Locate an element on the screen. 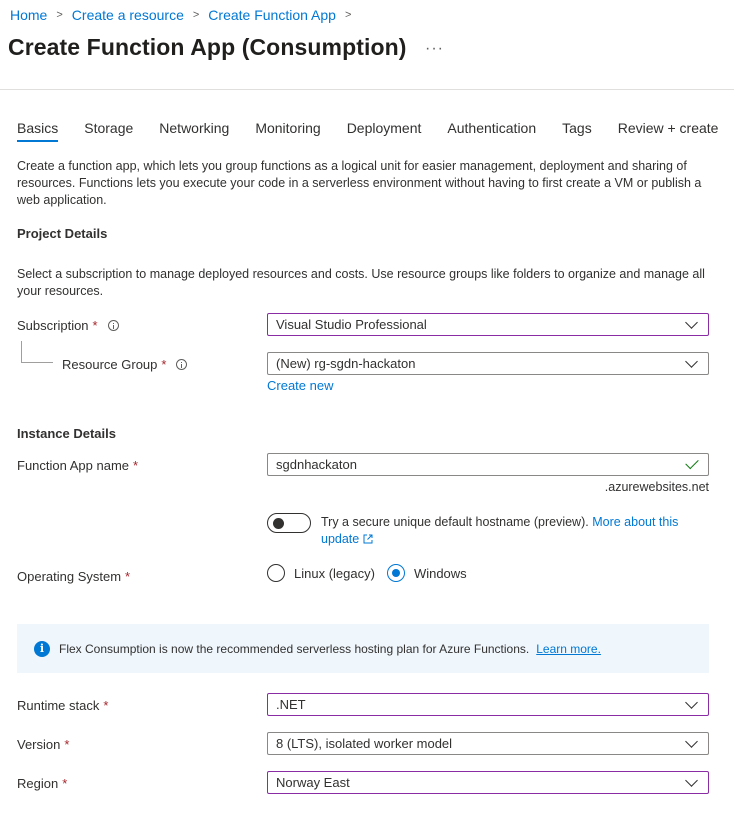  tab-monitoring: Monitoring is located at coordinates (287, 131).